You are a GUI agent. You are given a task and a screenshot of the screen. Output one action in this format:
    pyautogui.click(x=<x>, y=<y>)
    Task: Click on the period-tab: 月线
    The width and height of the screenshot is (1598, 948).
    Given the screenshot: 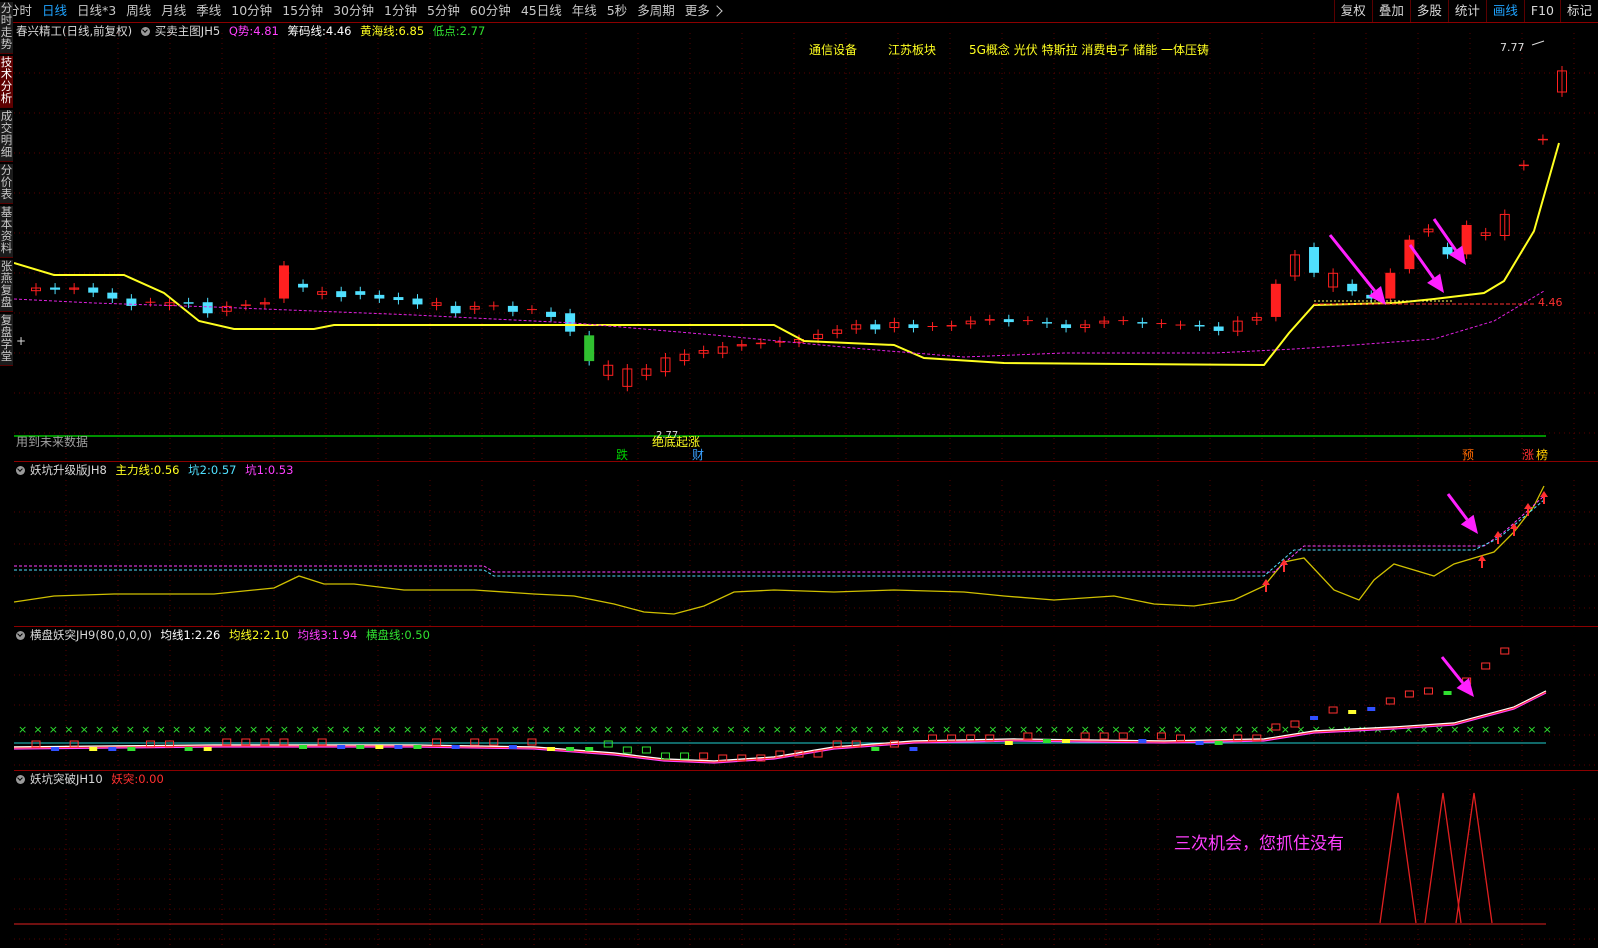 What is the action you would take?
    pyautogui.click(x=173, y=11)
    